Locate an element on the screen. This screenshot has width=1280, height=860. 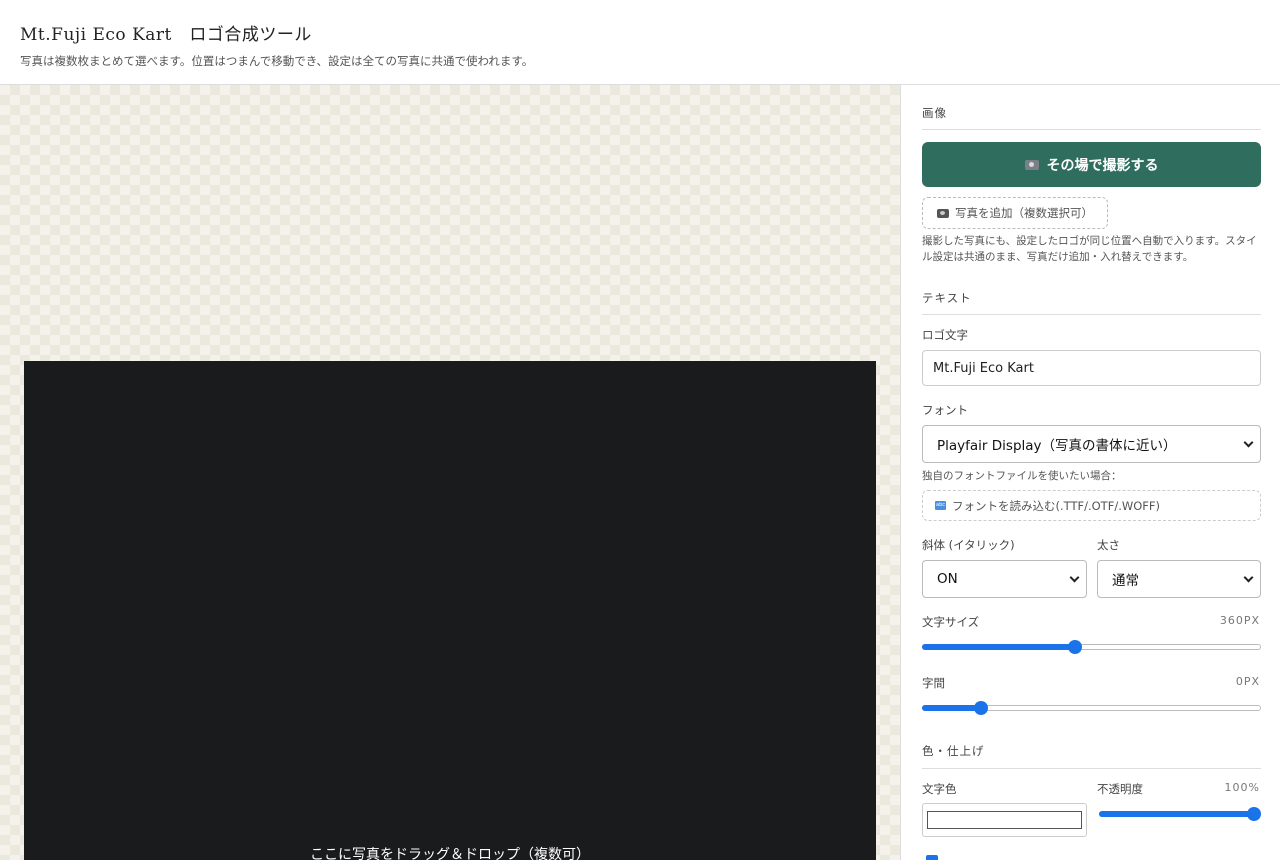
capture-photo-label: その場で撮影する is located at coordinates (1102, 165).